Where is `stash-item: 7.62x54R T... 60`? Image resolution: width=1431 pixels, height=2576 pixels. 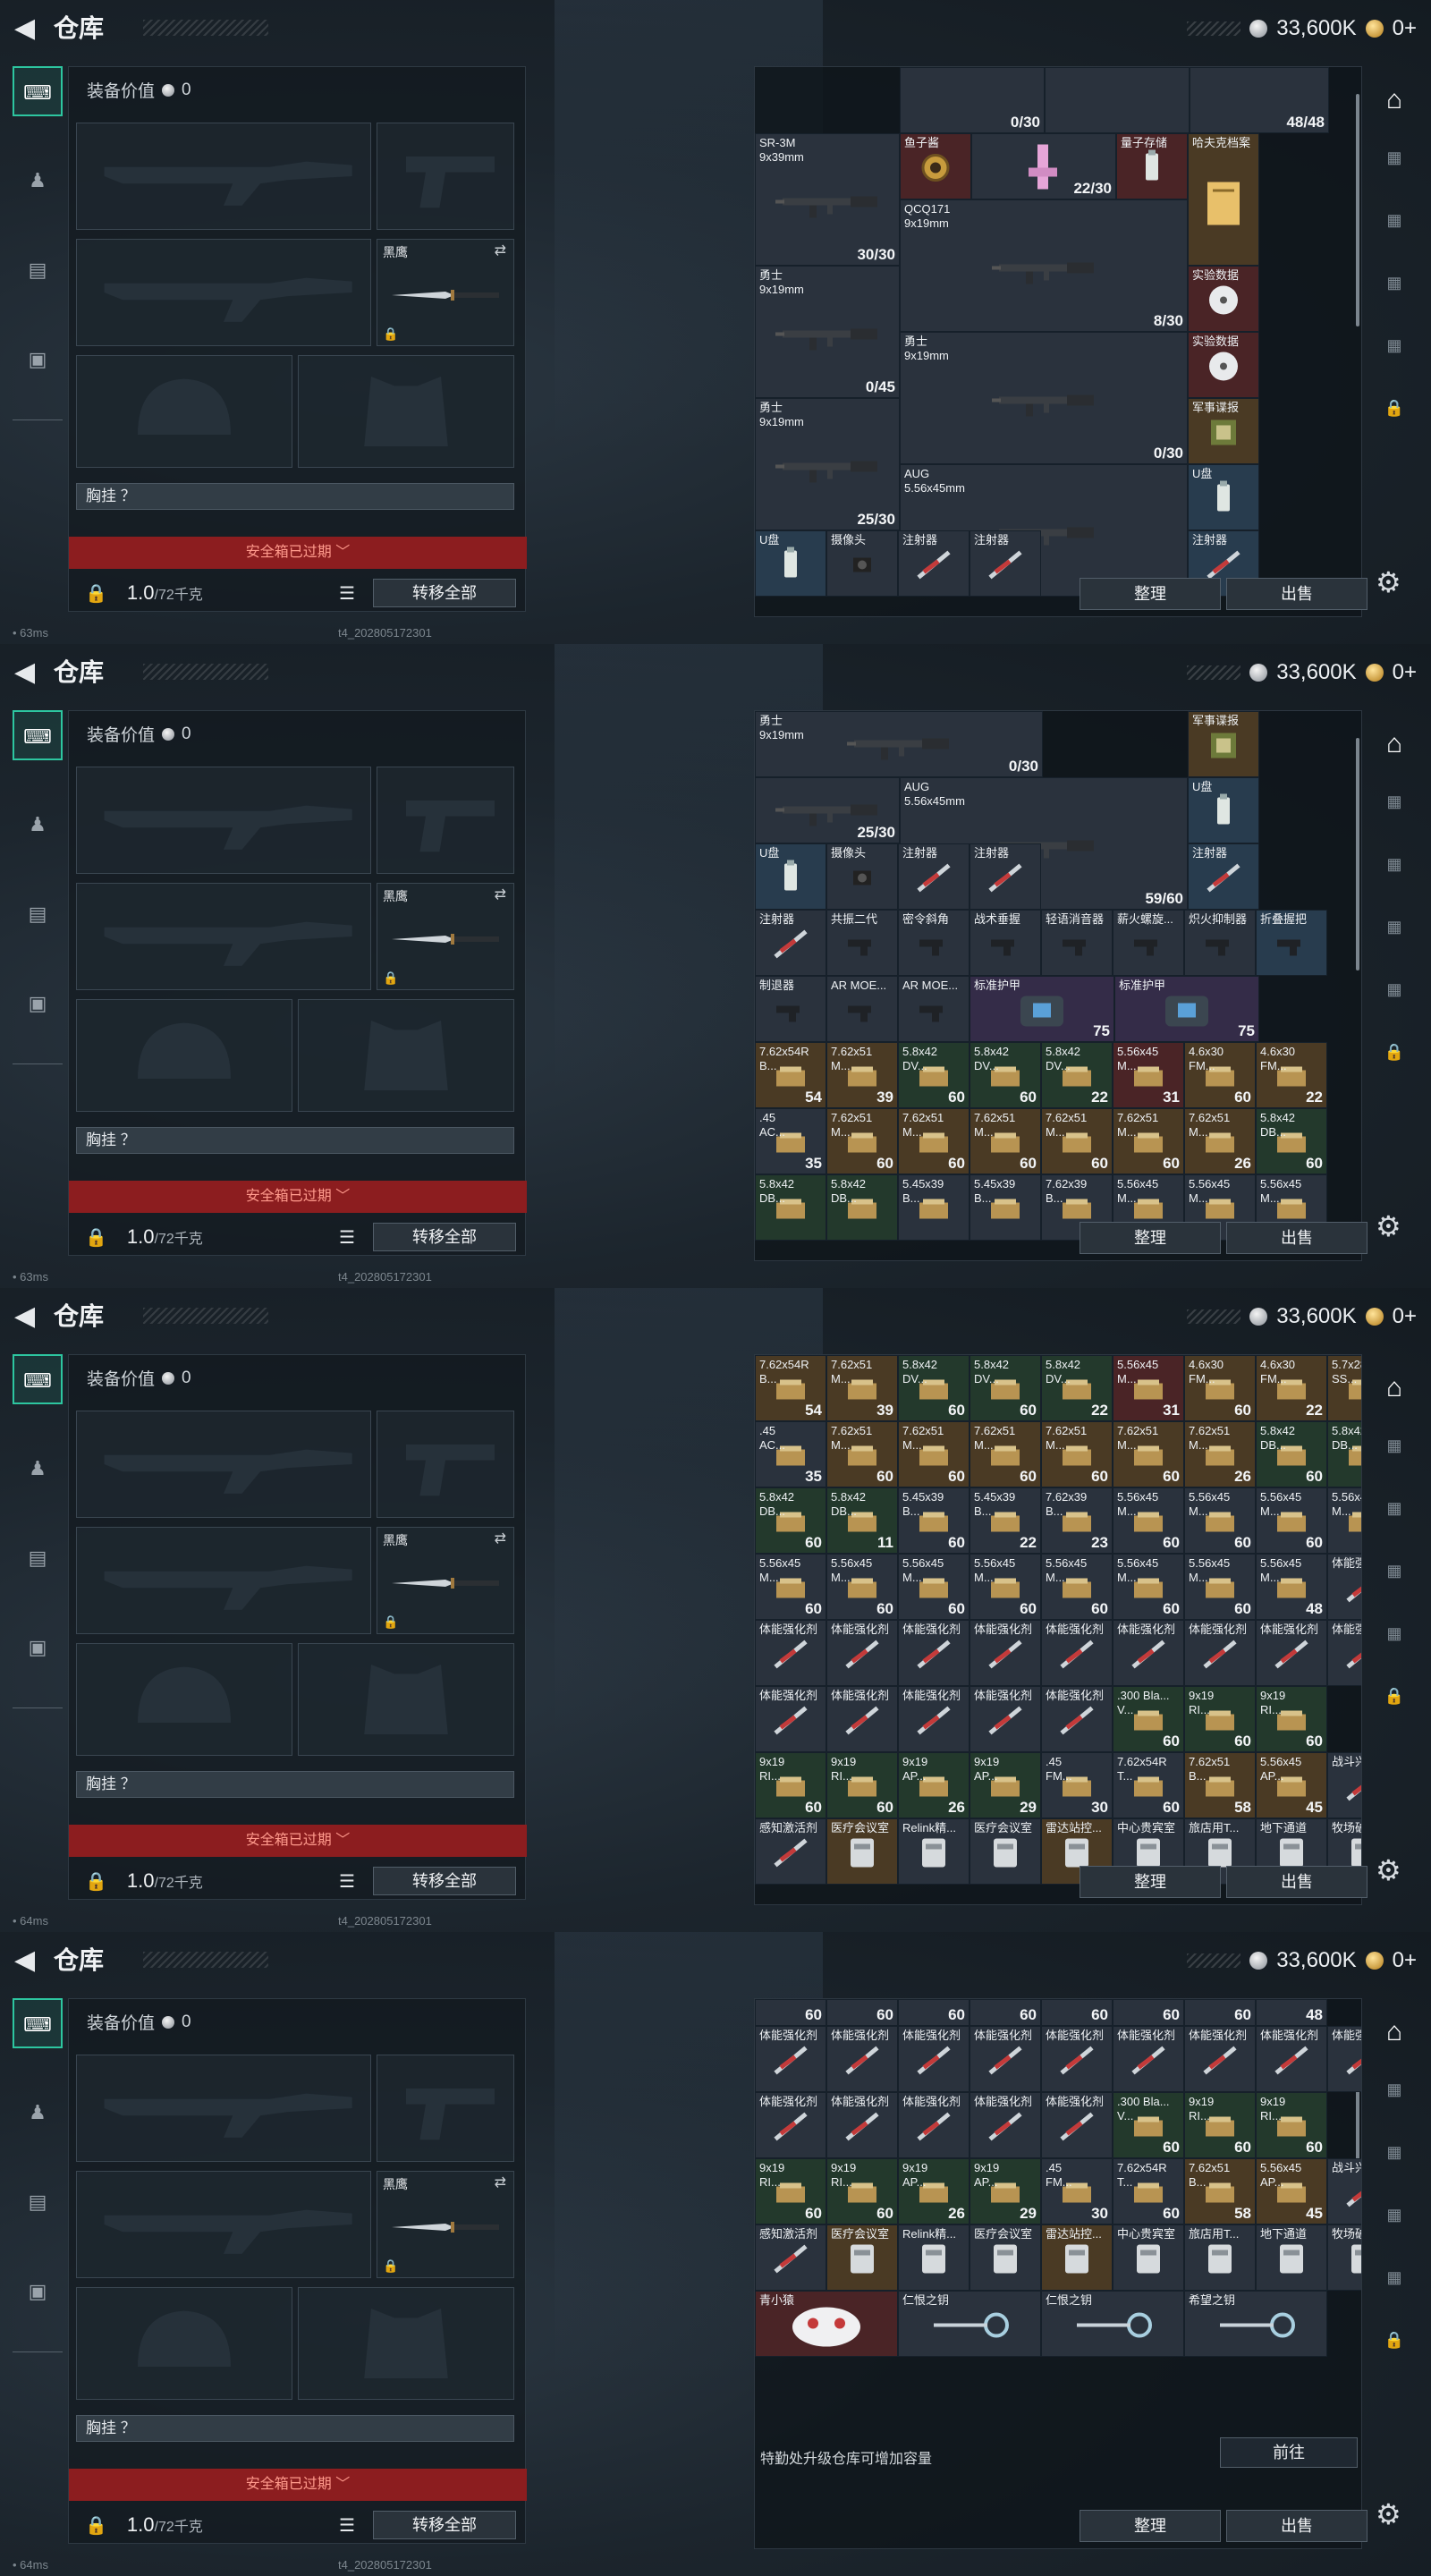
stash-item: 7.62x54R T... 60 is located at coordinates (1149, 1785).